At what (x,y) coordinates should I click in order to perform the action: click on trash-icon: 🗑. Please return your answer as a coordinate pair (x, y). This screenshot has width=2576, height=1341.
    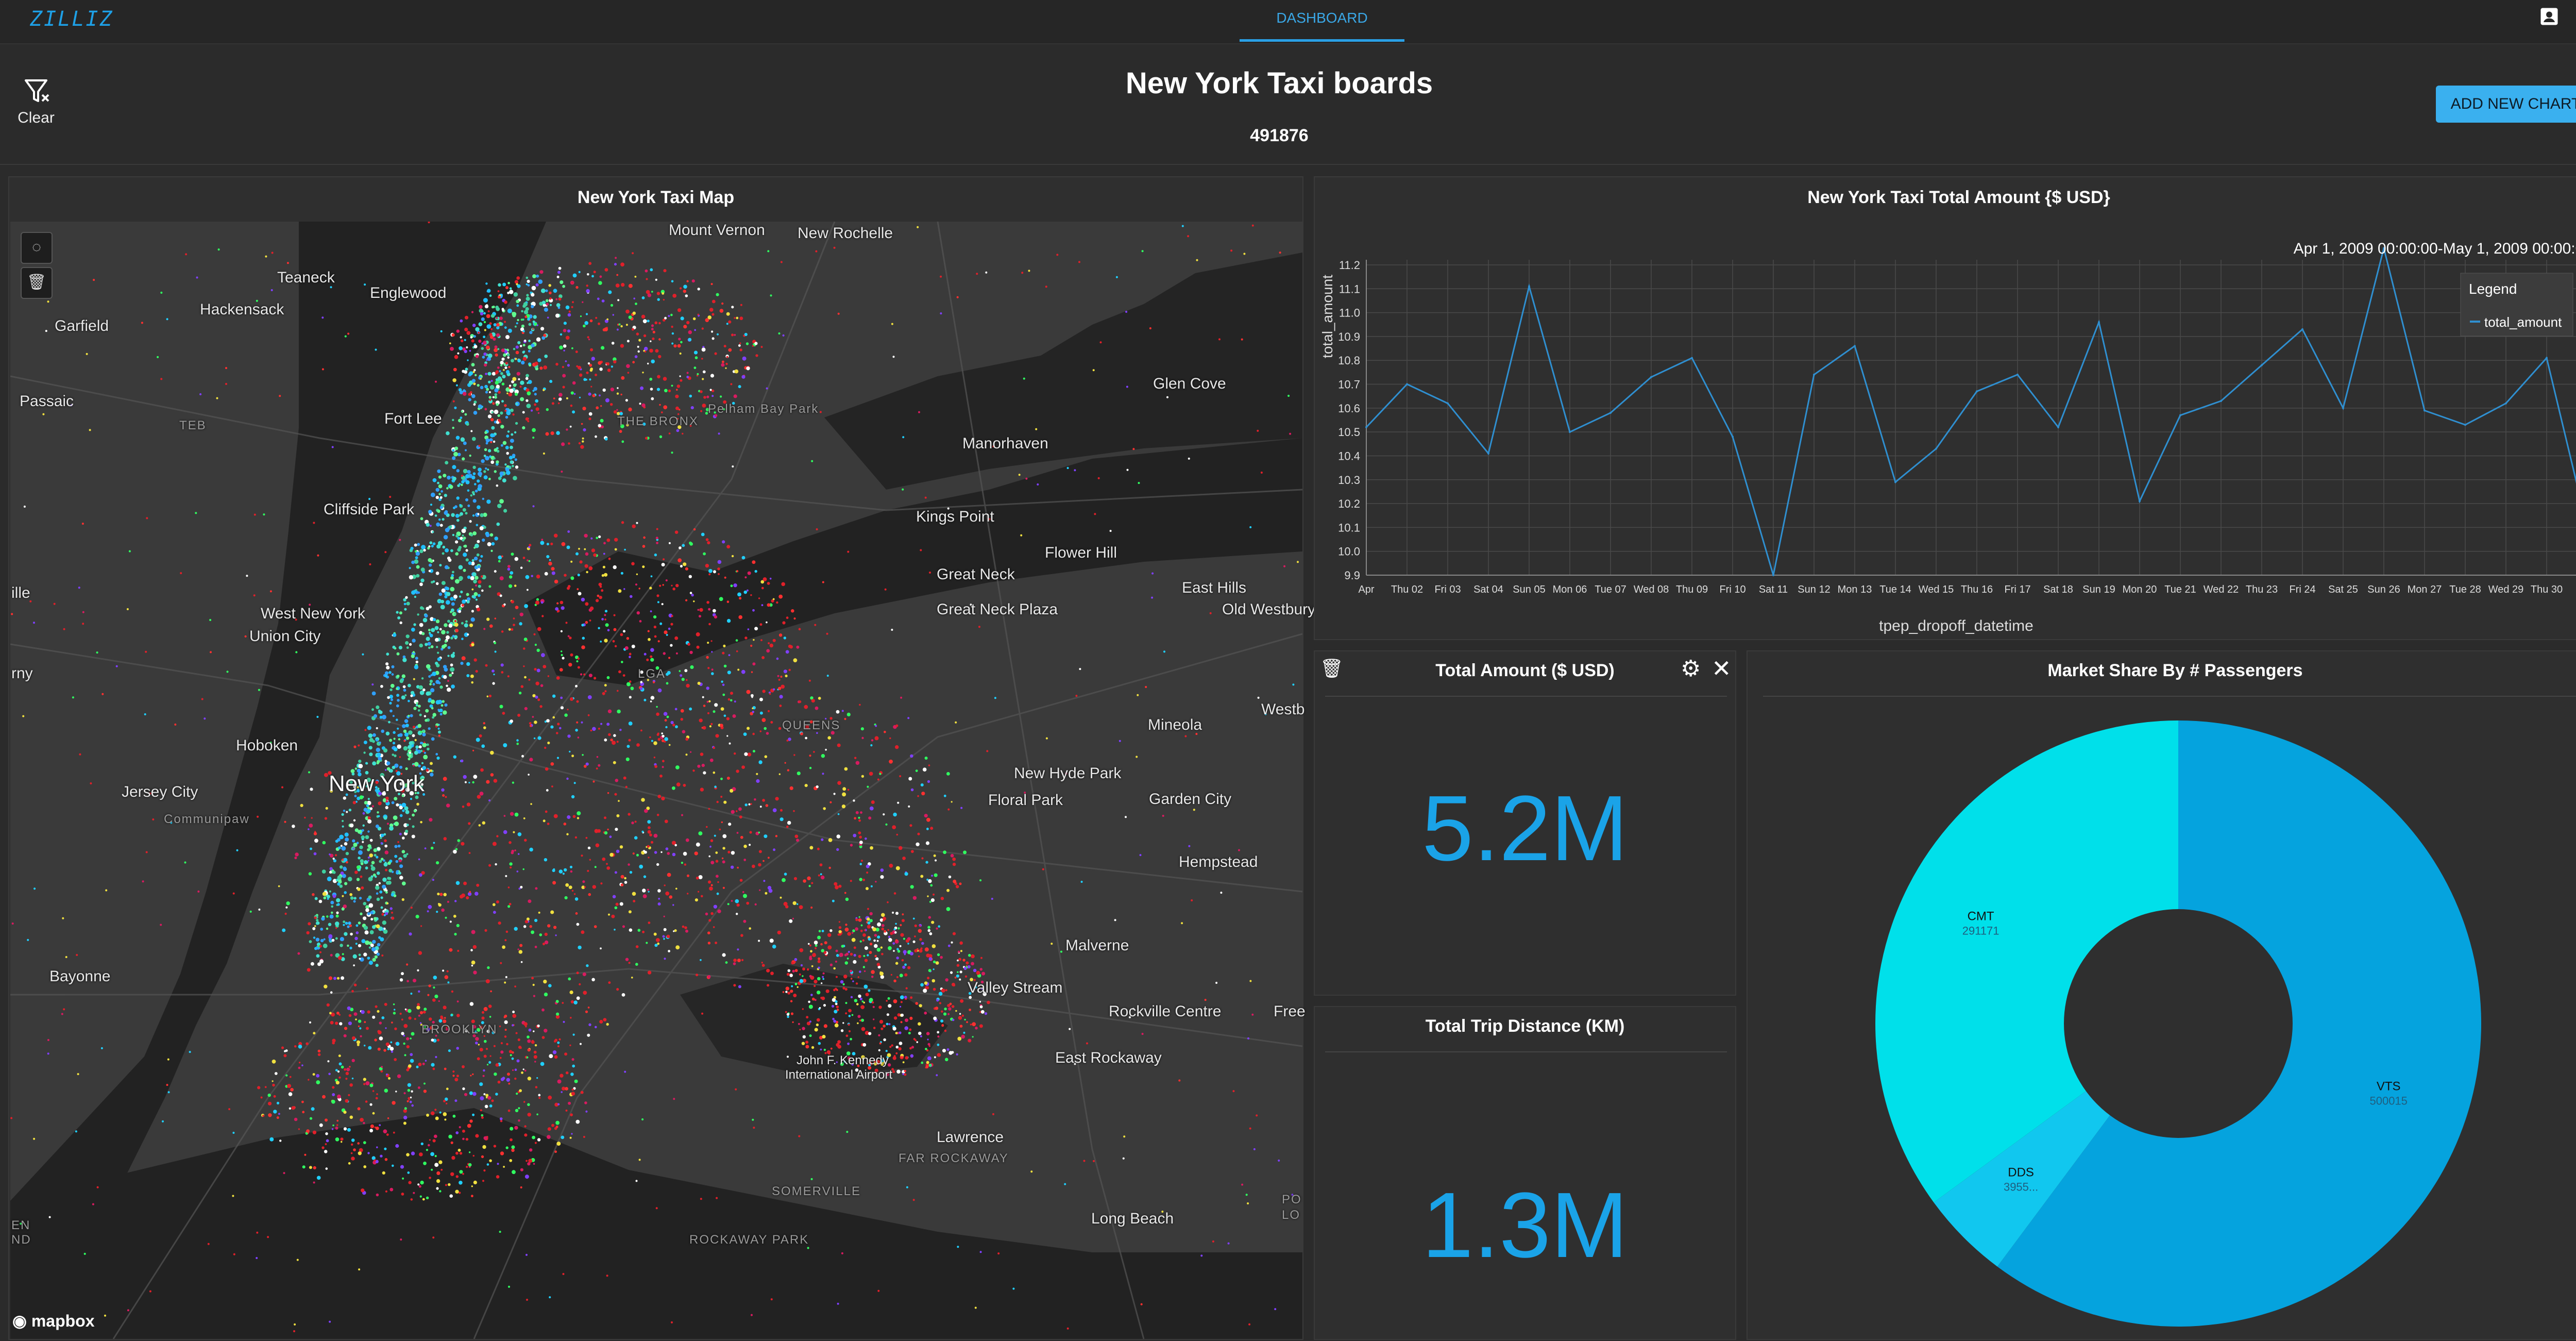
    Looking at the image, I should click on (37, 283).